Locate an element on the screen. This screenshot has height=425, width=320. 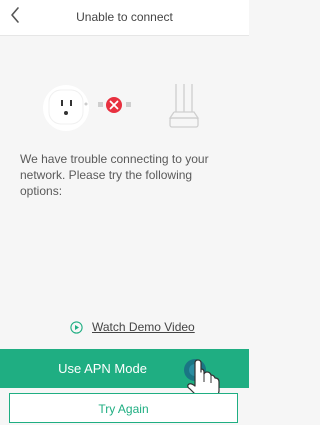
link-dot-right is located at coordinates (128, 104).